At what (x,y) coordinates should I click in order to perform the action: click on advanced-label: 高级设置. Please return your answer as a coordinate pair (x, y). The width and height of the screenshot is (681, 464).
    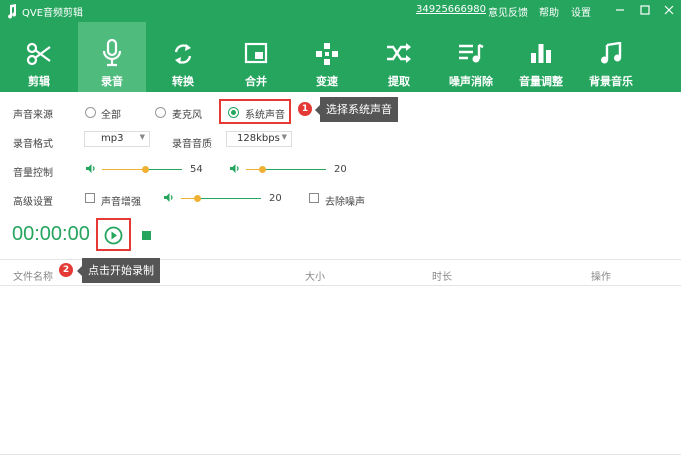
    Looking at the image, I should click on (33, 202).